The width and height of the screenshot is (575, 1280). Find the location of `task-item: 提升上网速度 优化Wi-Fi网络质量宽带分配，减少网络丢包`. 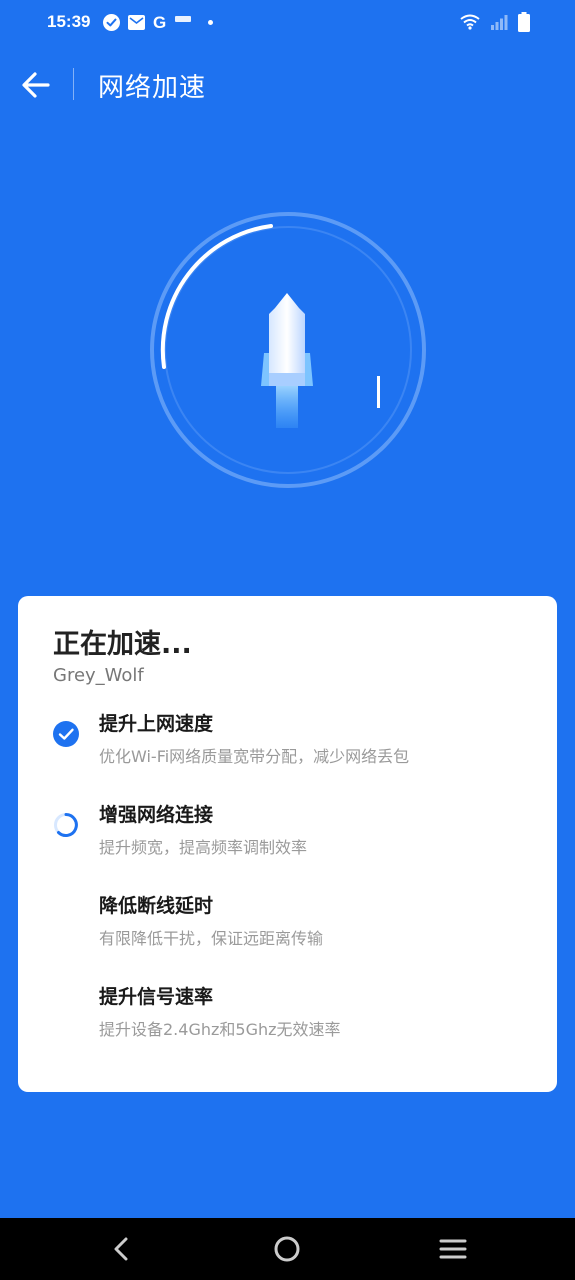

task-item: 提升上网速度 优化Wi-Fi网络质量宽带分配，减少网络丢包 is located at coordinates (287, 744).